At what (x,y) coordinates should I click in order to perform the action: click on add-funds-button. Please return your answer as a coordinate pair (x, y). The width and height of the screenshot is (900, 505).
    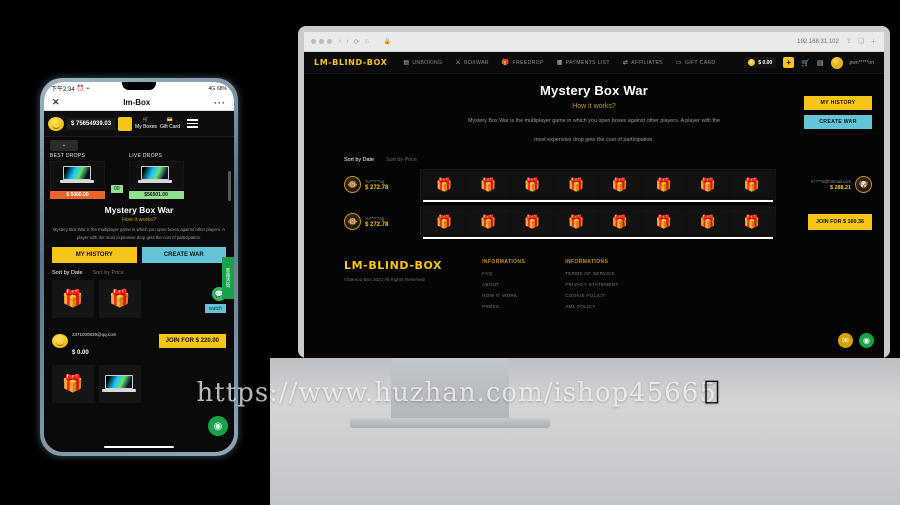
    Looking at the image, I should click on (125, 123).